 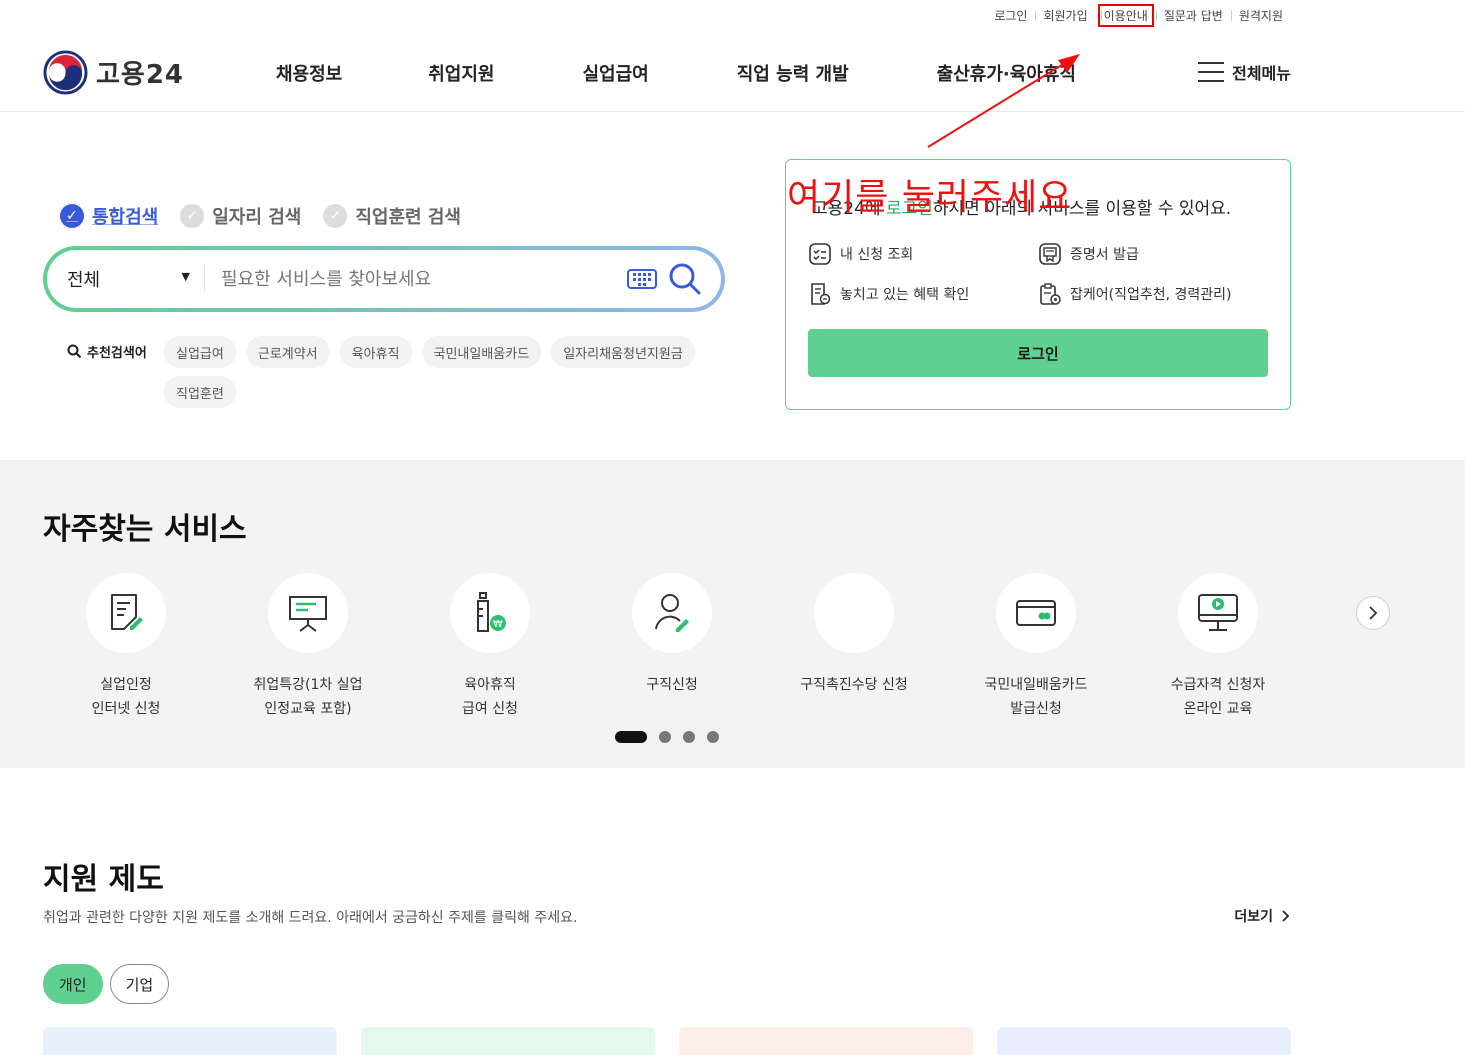 What do you see at coordinates (139, 984) in the screenshot?
I see `tab-company: 기업` at bounding box center [139, 984].